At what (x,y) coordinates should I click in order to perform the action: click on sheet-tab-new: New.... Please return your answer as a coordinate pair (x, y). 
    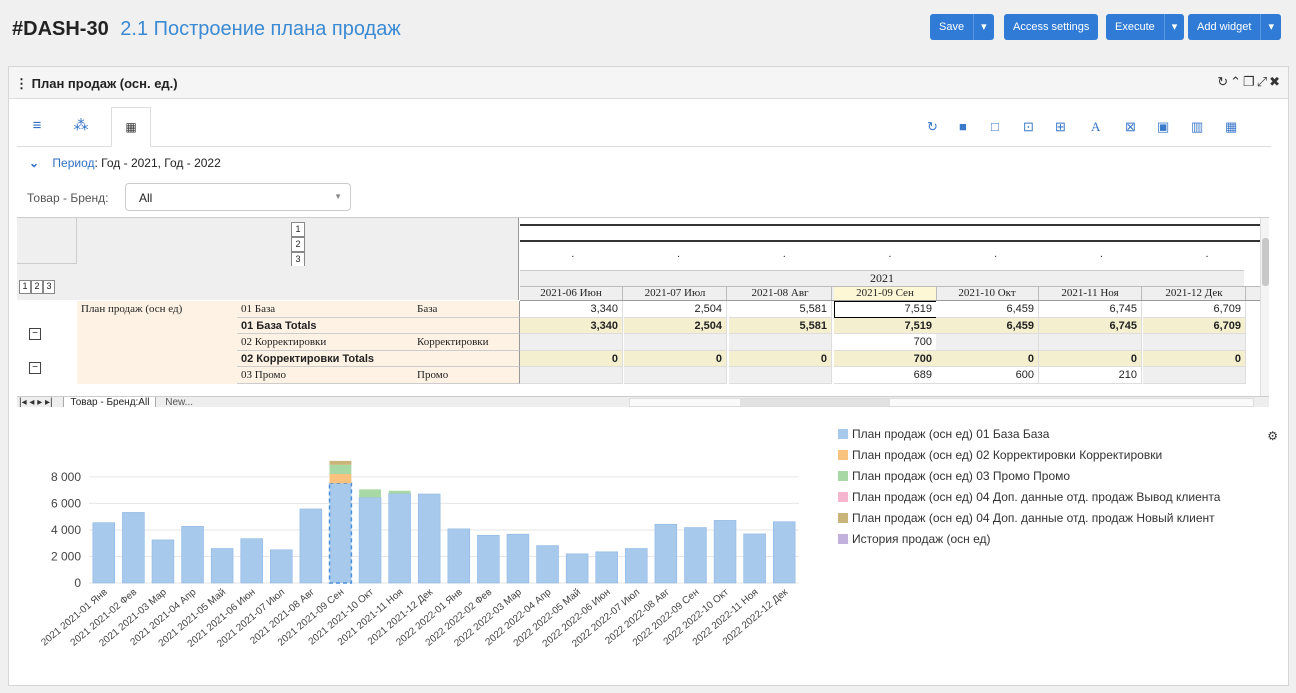
    Looking at the image, I should click on (179, 402).